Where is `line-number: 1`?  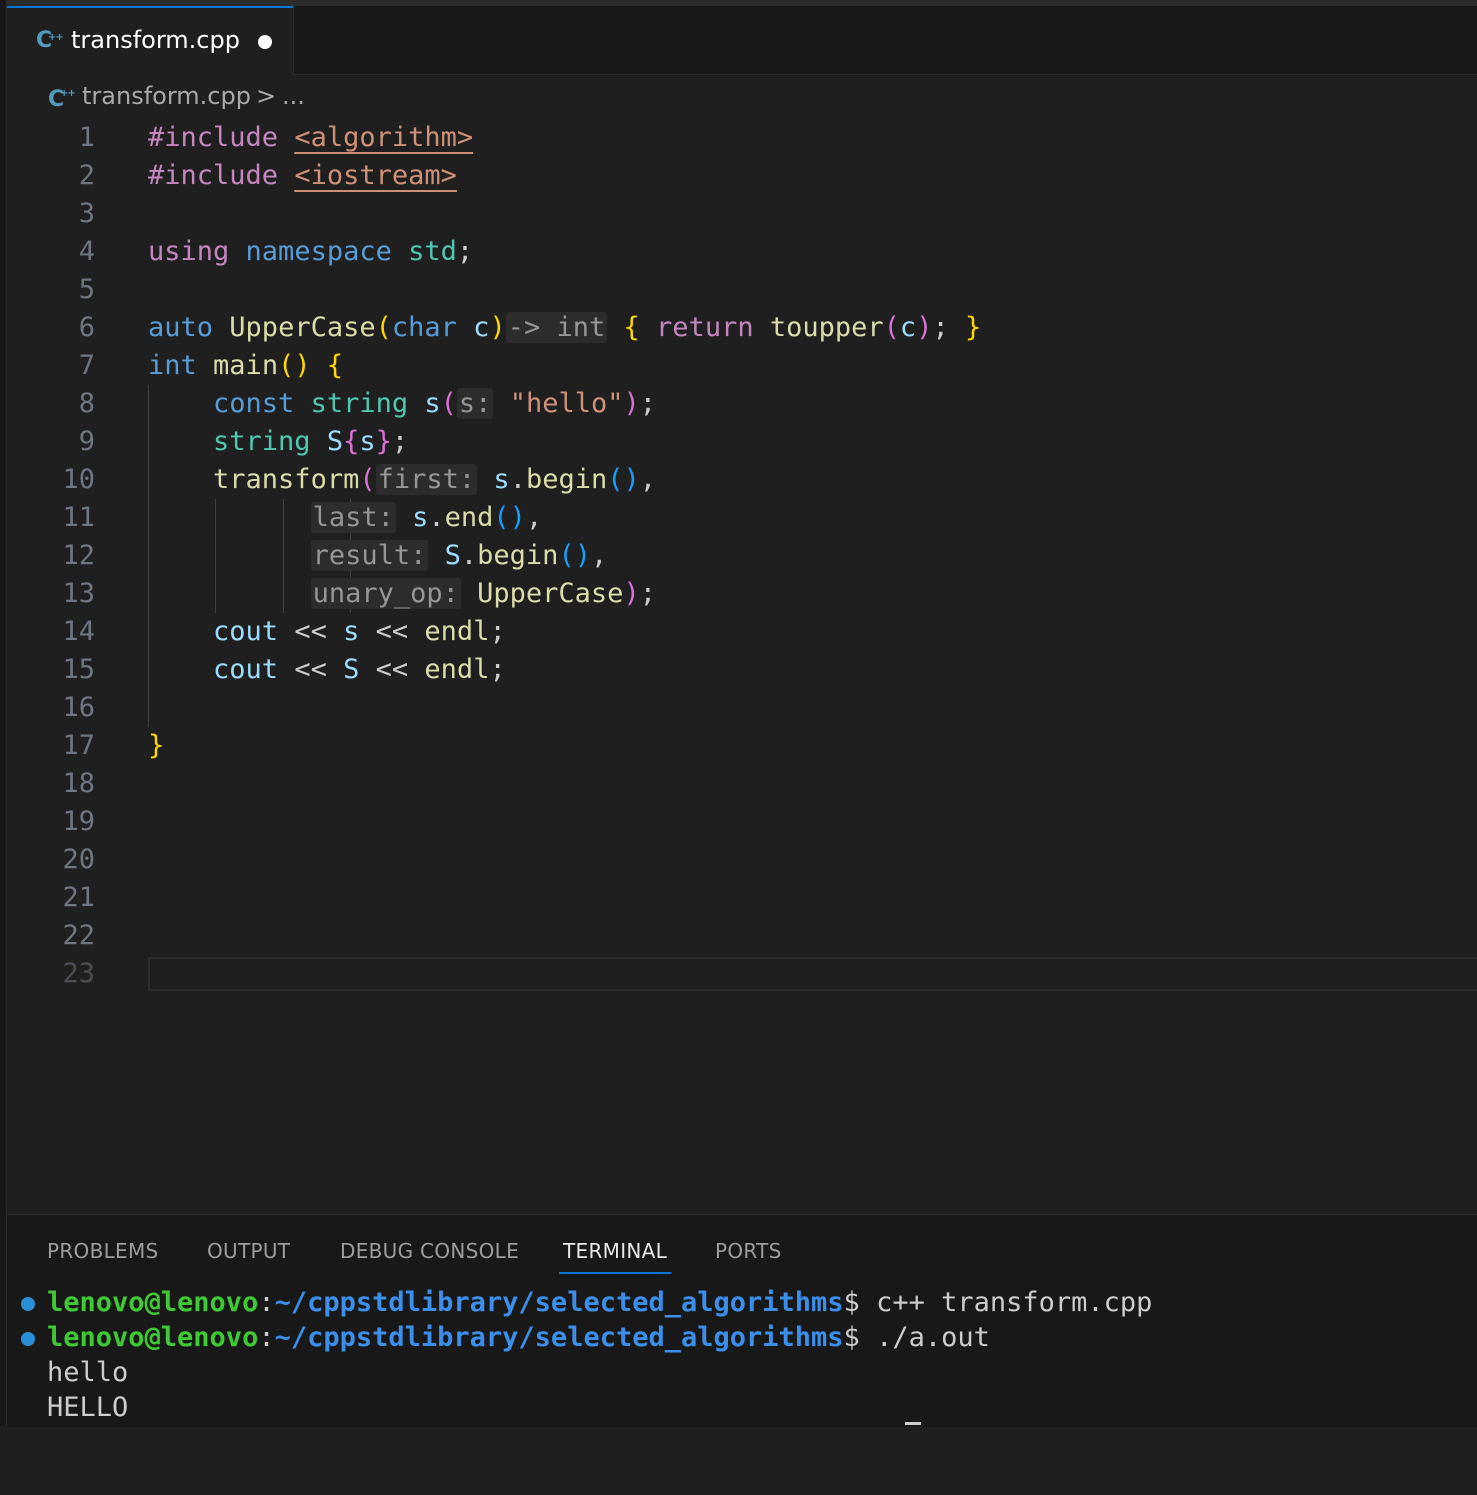
line-number: 1 is located at coordinates (86, 137).